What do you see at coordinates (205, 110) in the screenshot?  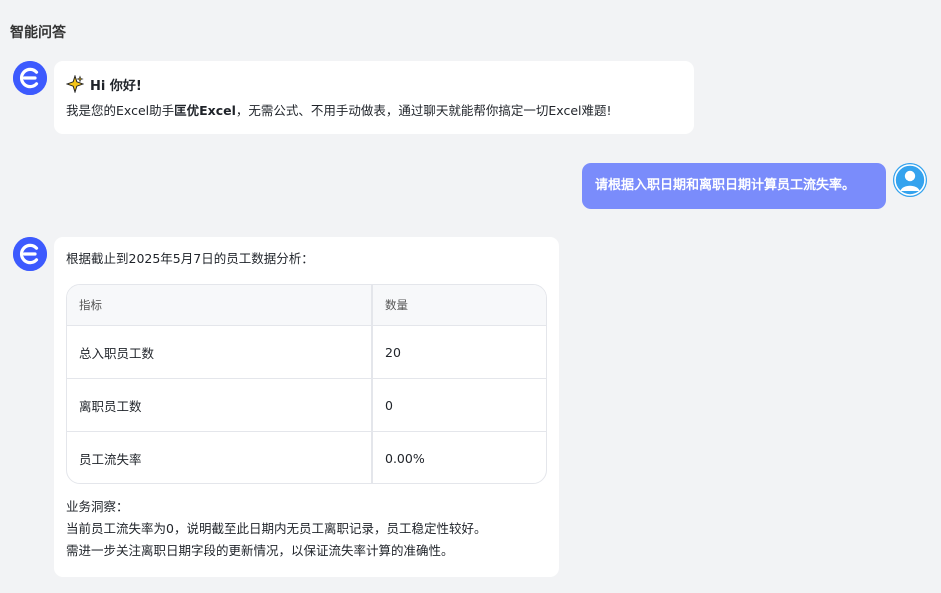 I see `greeting-brand: 匡优Excel` at bounding box center [205, 110].